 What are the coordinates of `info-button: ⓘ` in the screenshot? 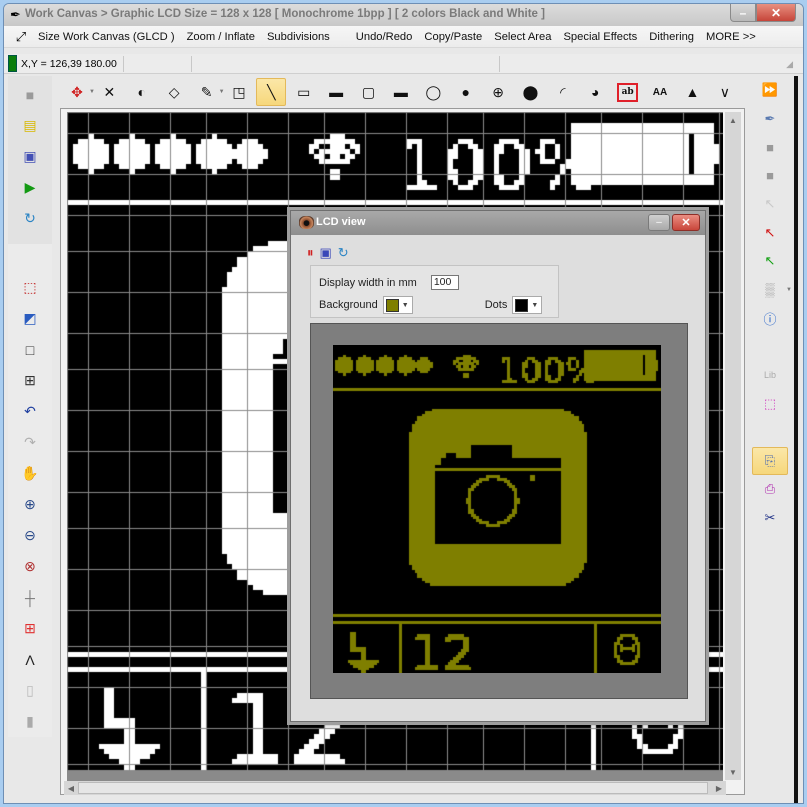 It's located at (770, 318).